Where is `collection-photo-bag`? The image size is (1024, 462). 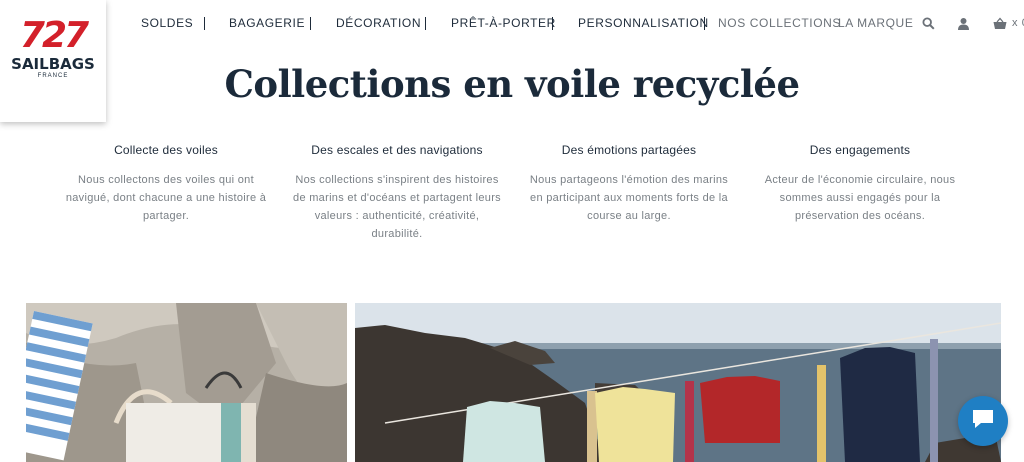 collection-photo-bag is located at coordinates (186, 382).